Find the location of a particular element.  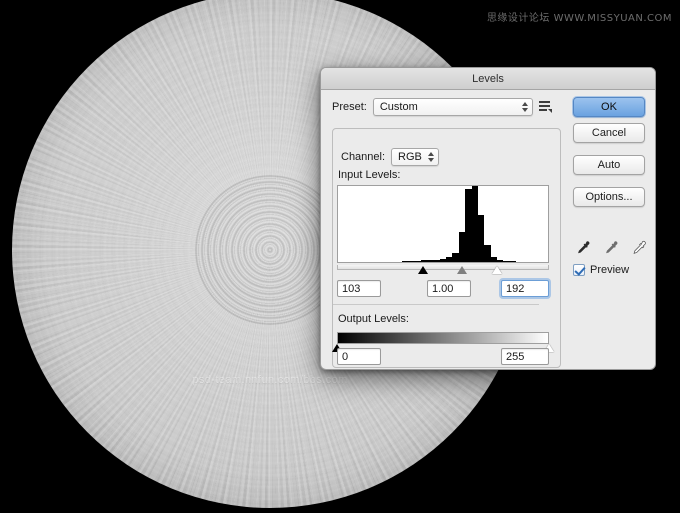

artwork-embedded-watermark: psd-team.nnfun.com/bbs.com is located at coordinates (270, 379).